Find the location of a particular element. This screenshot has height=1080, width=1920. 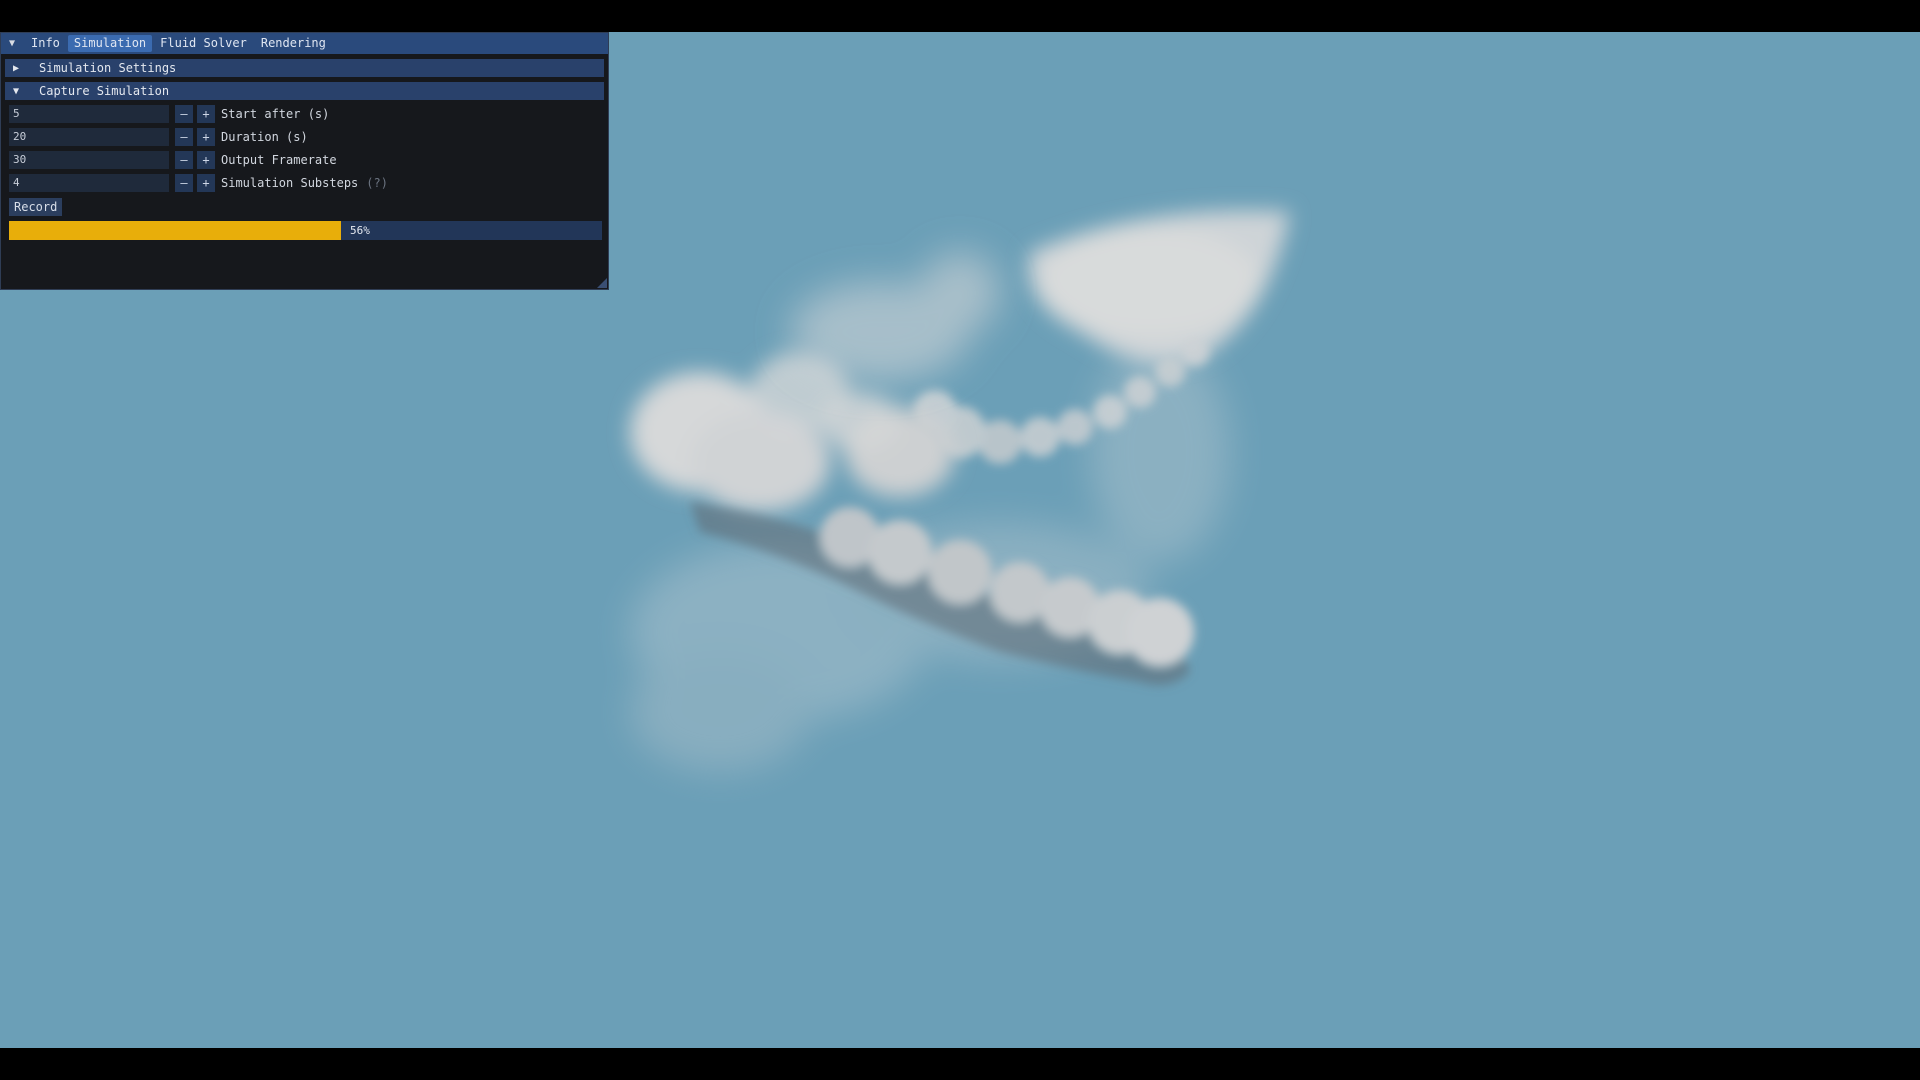

start-after-input: 5 is located at coordinates (89, 114).